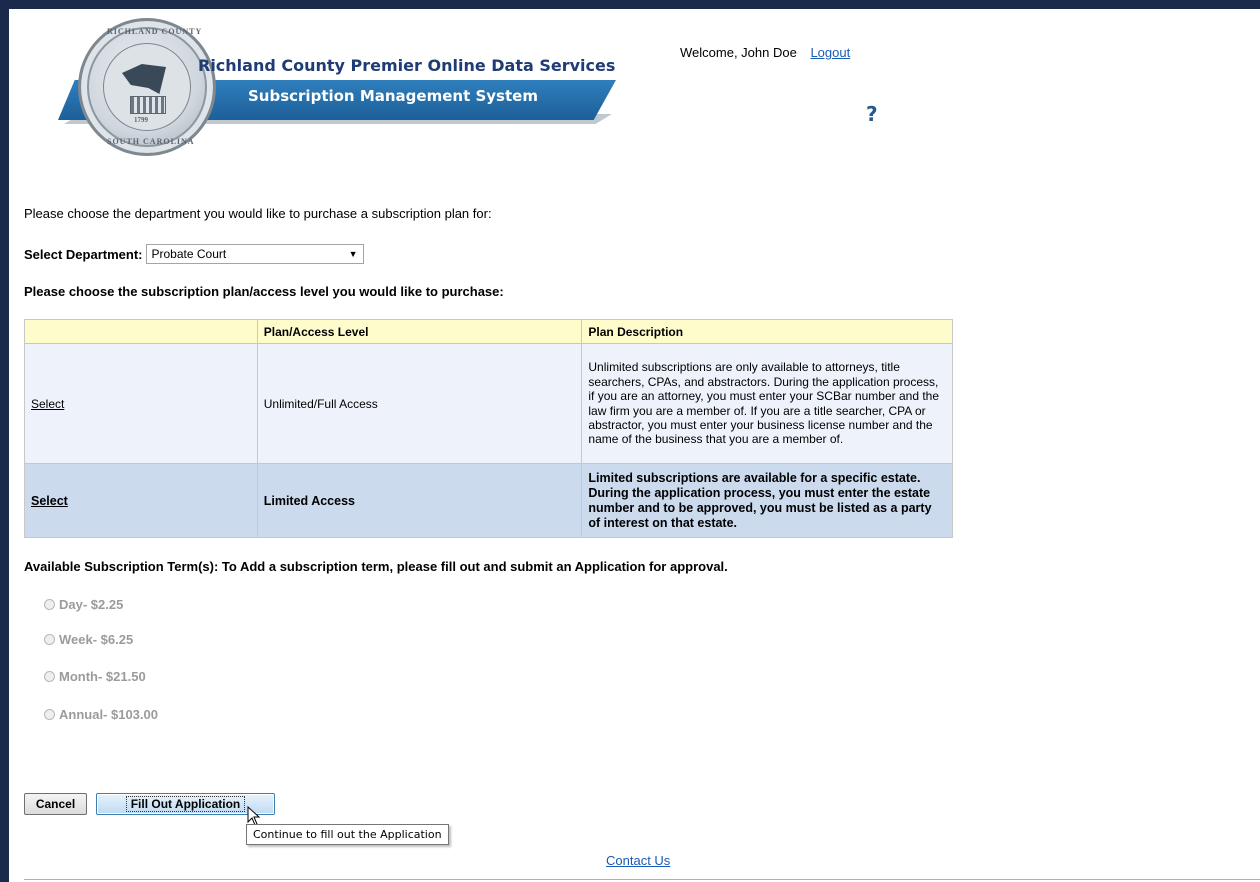 Image resolution: width=1260 pixels, height=882 pixels. I want to click on chevron-down-icon: ▼, so click(353, 254).